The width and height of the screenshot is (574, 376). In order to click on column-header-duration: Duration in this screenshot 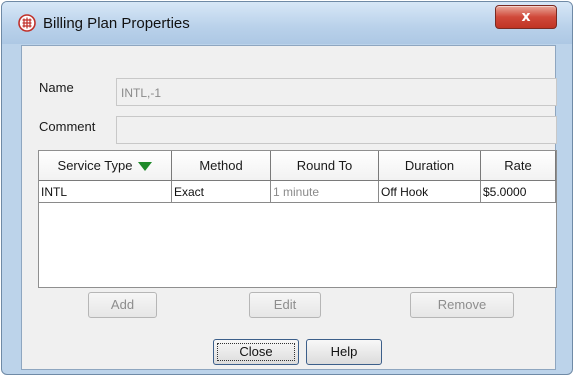, I will do `click(430, 166)`.